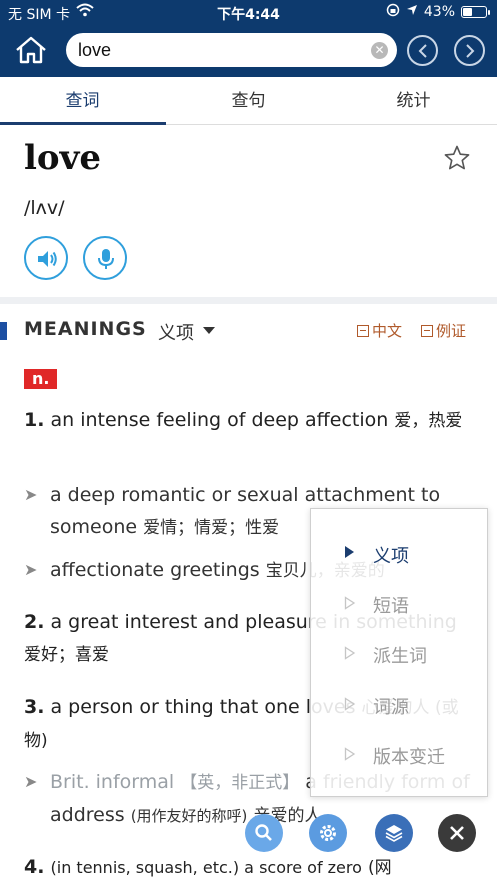 The height and width of the screenshot is (883, 497). I want to click on battery-fill, so click(468, 12).